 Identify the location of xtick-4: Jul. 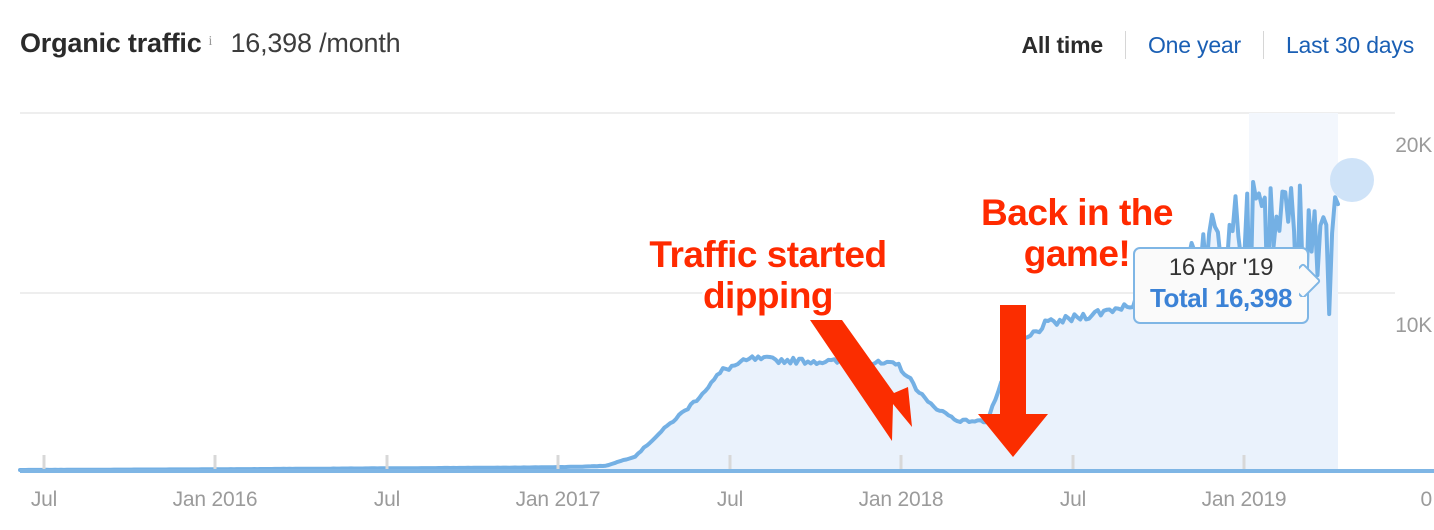
(730, 499).